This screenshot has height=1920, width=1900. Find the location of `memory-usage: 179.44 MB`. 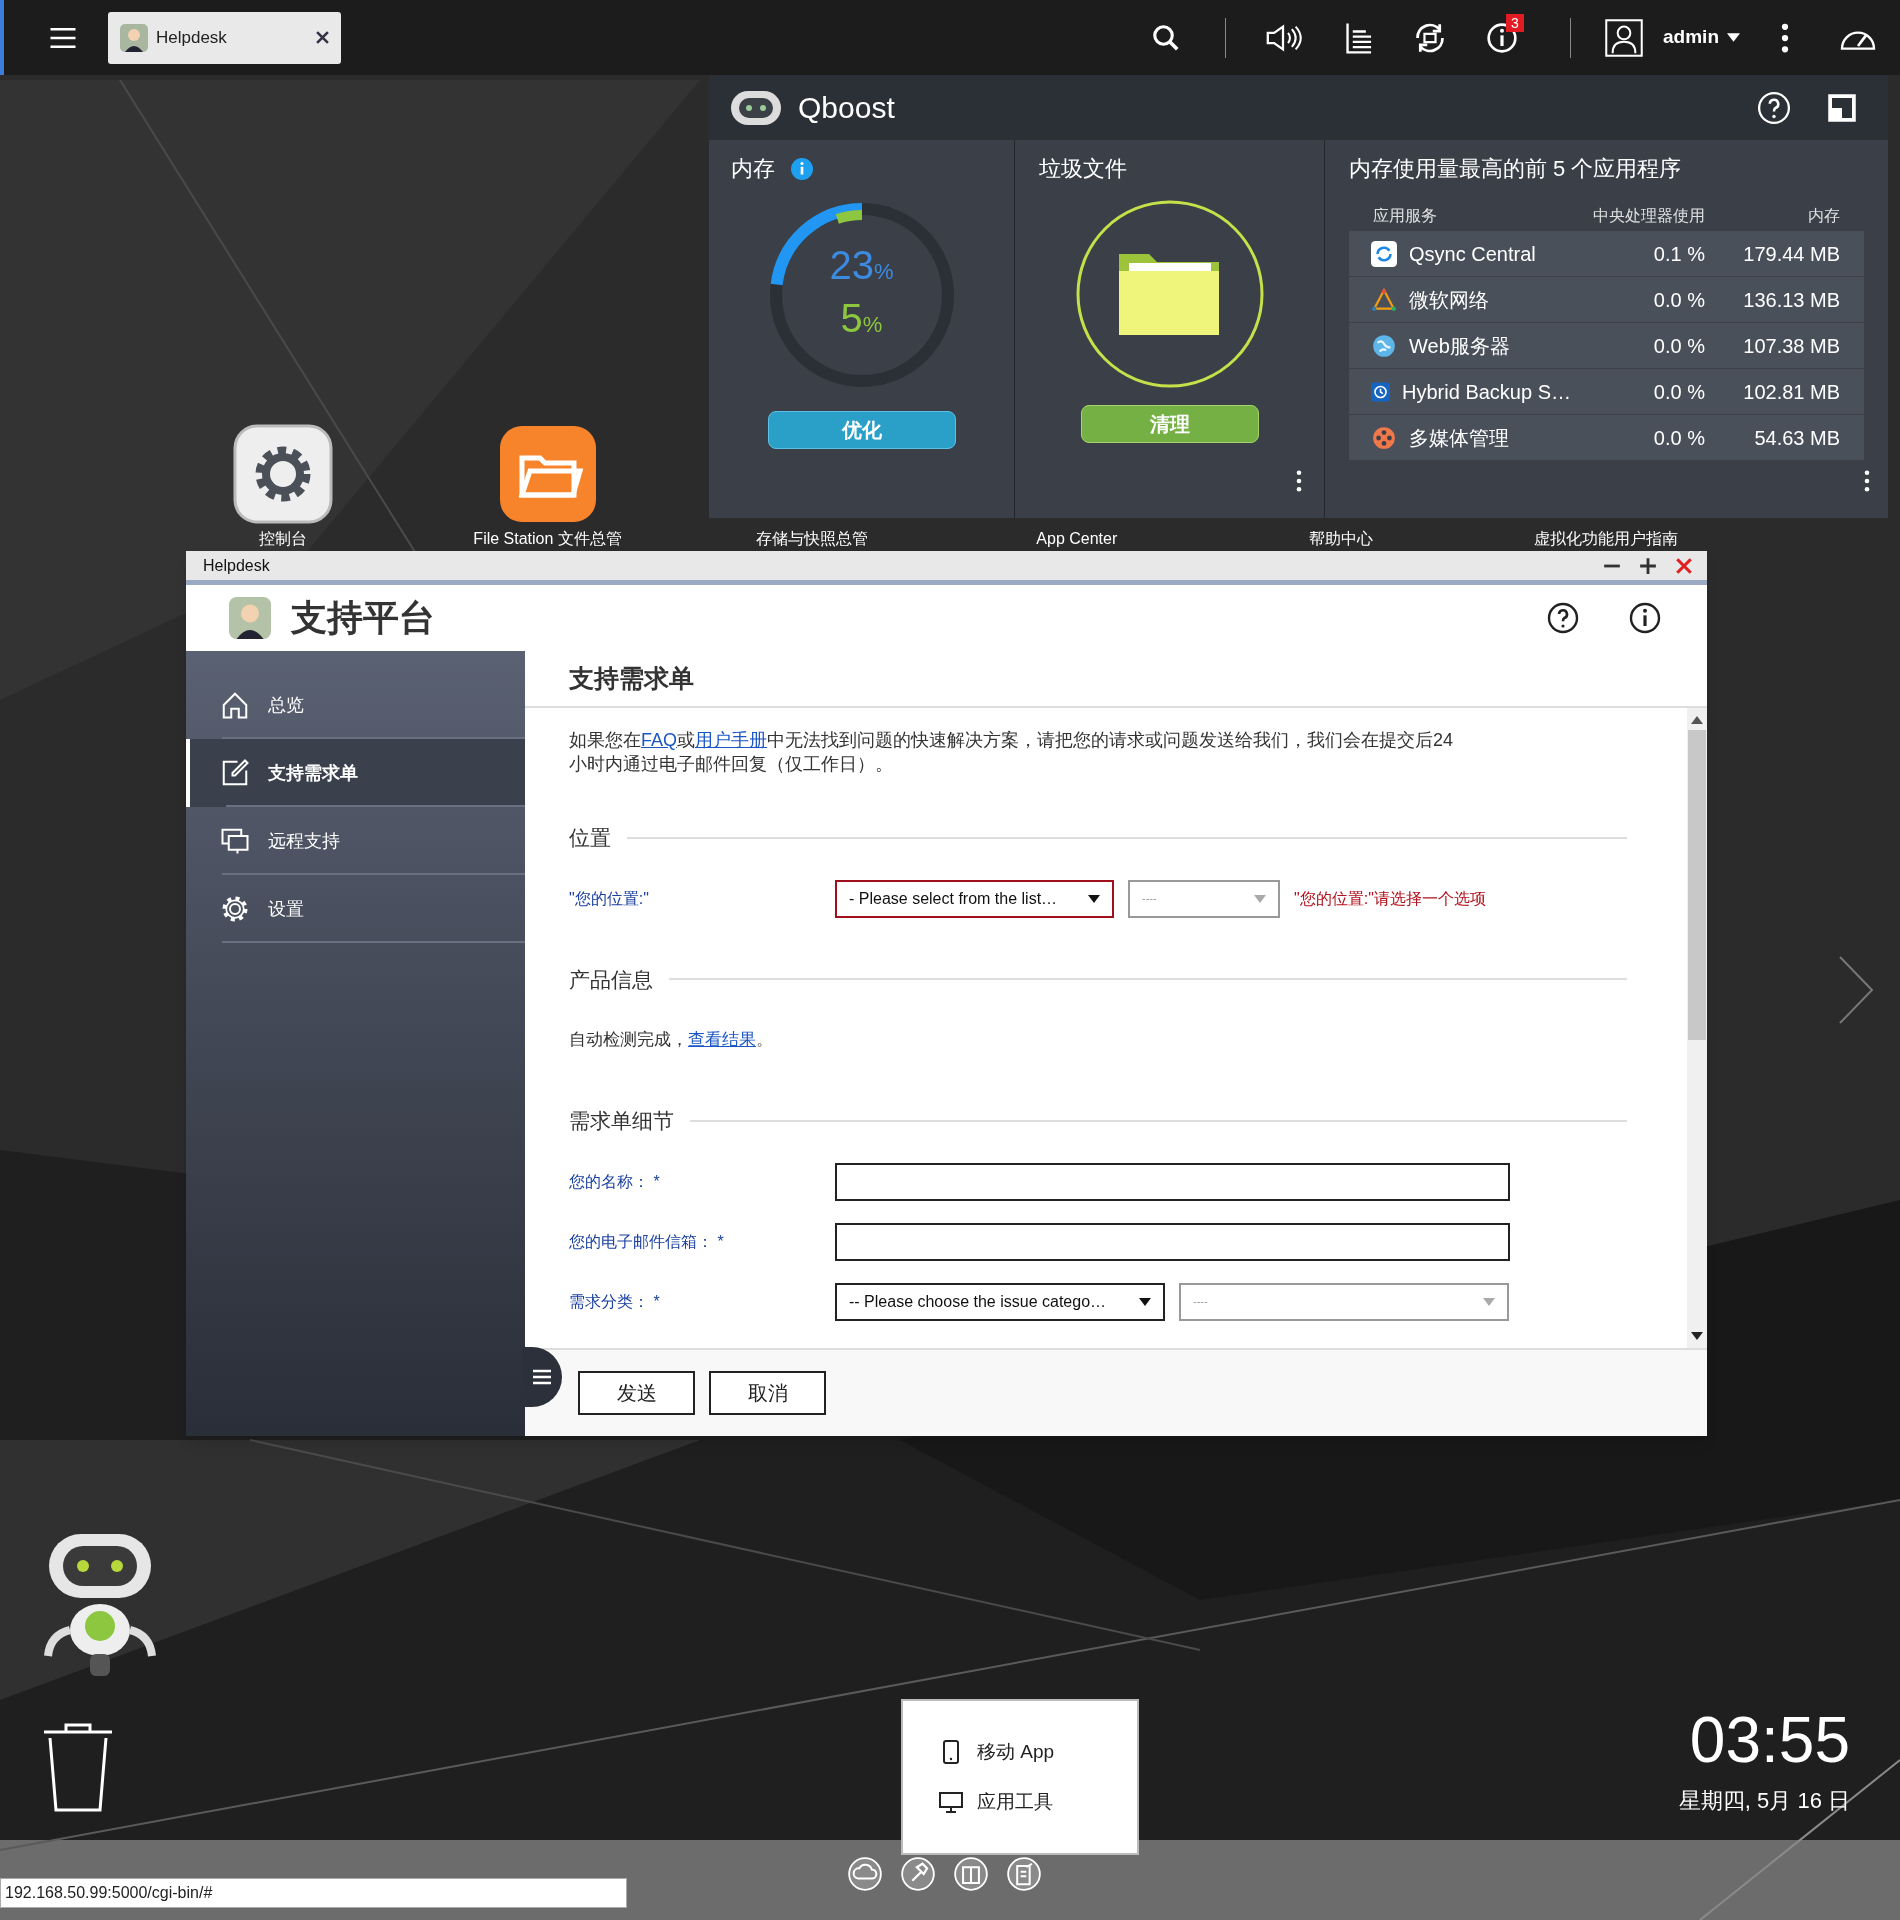

memory-usage: 179.44 MB is located at coordinates (1791, 254).